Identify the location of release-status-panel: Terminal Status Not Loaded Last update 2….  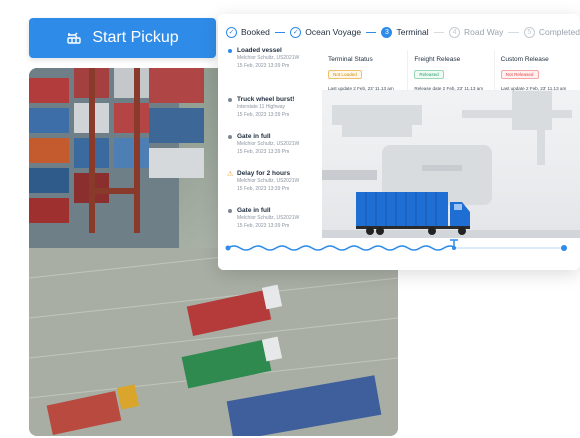
(451, 70).